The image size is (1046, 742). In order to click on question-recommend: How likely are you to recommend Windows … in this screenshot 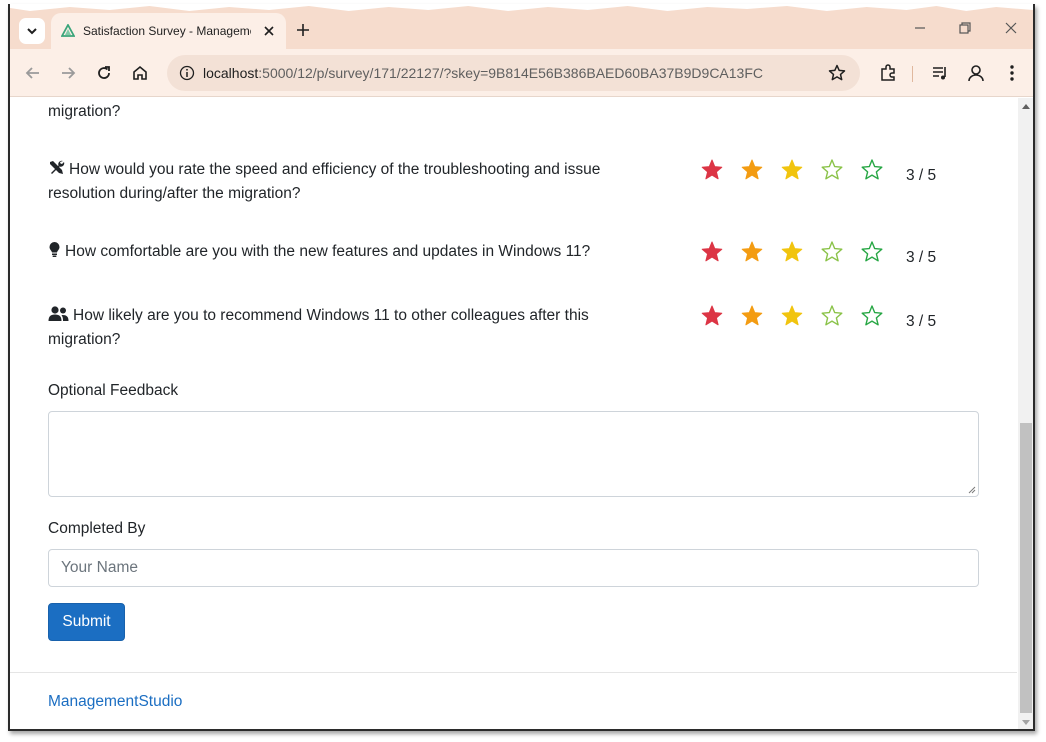, I will do `click(348, 328)`.